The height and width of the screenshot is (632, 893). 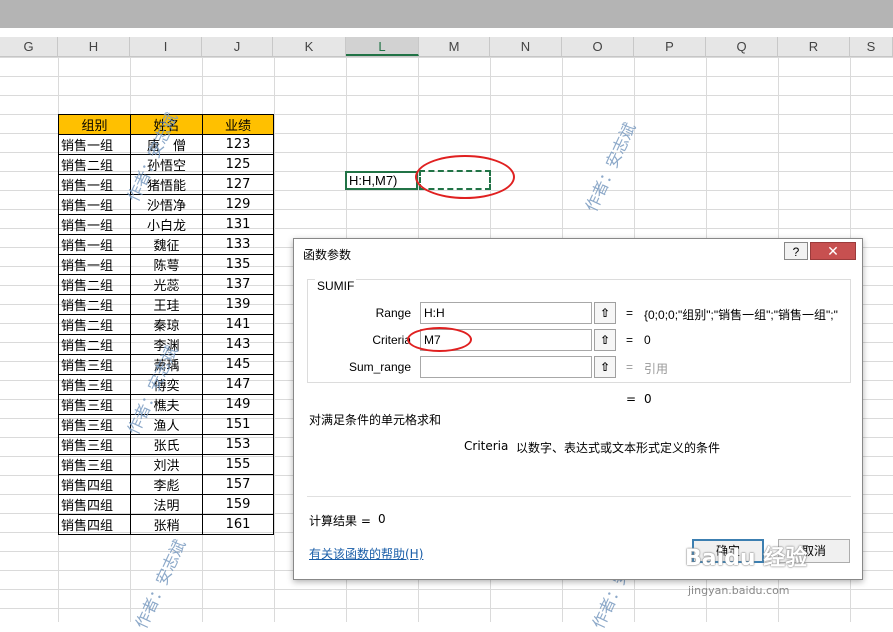 I want to click on close-button: ✕, so click(x=833, y=251).